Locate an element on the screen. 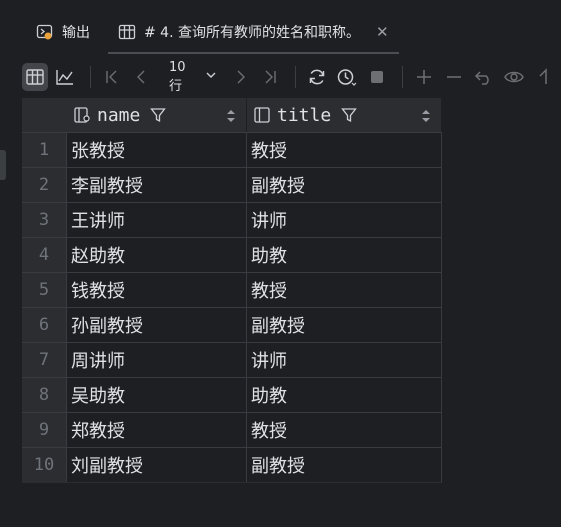 This screenshot has width=561, height=527. chart-icon is located at coordinates (65, 77).